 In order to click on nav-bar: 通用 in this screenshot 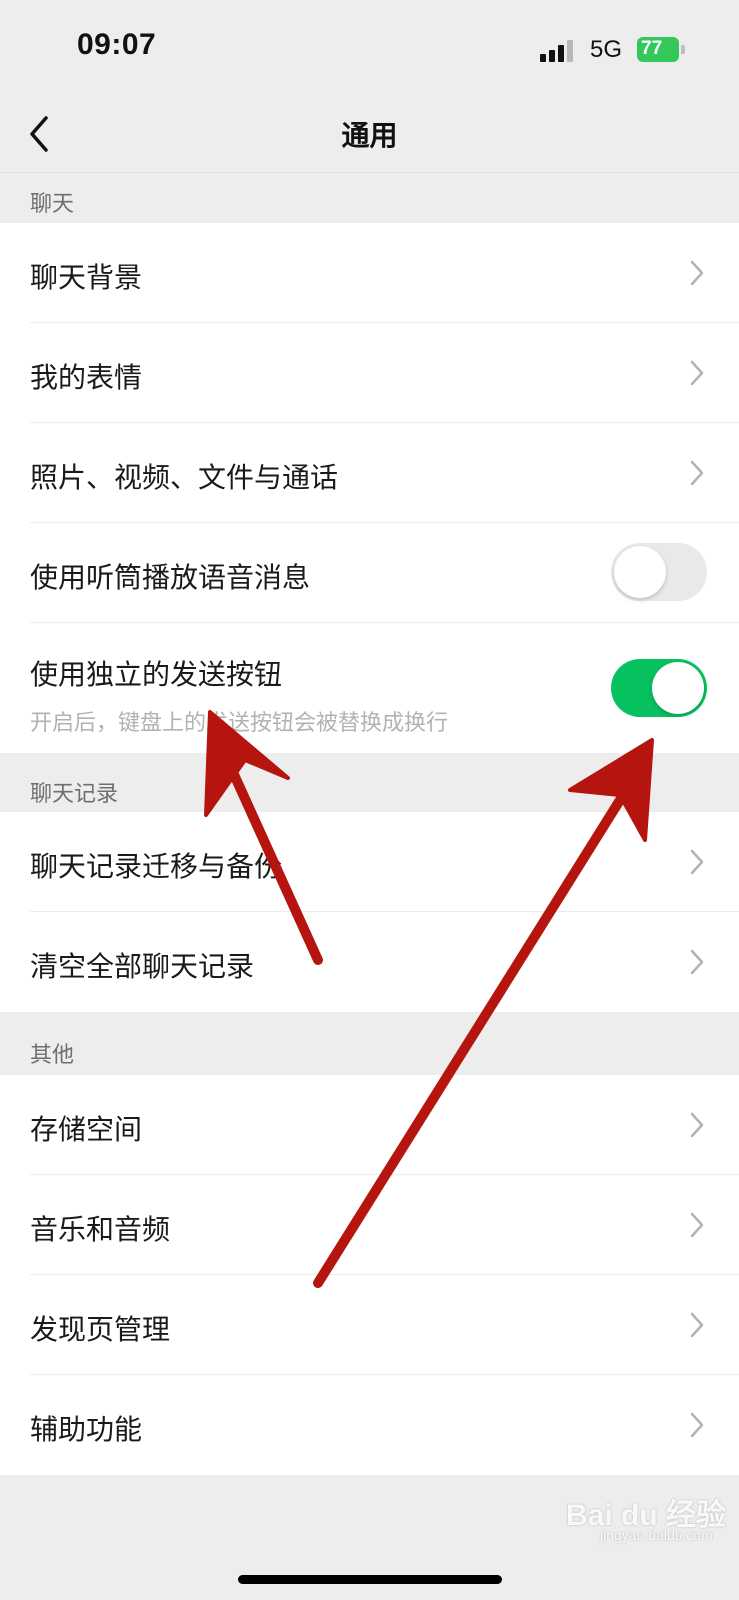, I will do `click(369, 136)`.